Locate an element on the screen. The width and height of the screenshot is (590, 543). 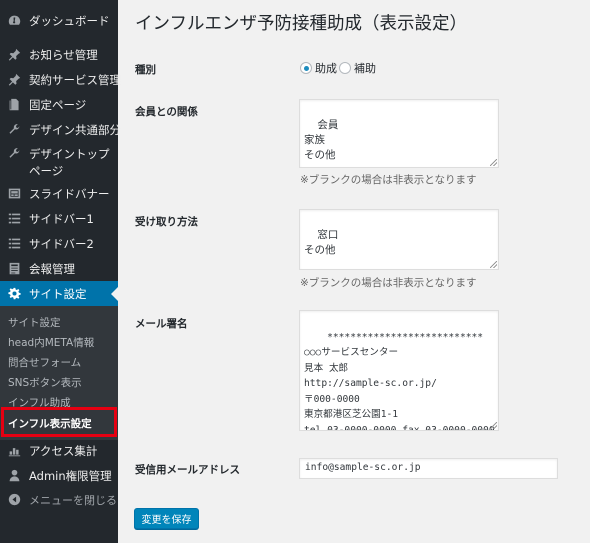
page-title: インフルエンザ予防接種助成（表示設定） is located at coordinates (301, 24).